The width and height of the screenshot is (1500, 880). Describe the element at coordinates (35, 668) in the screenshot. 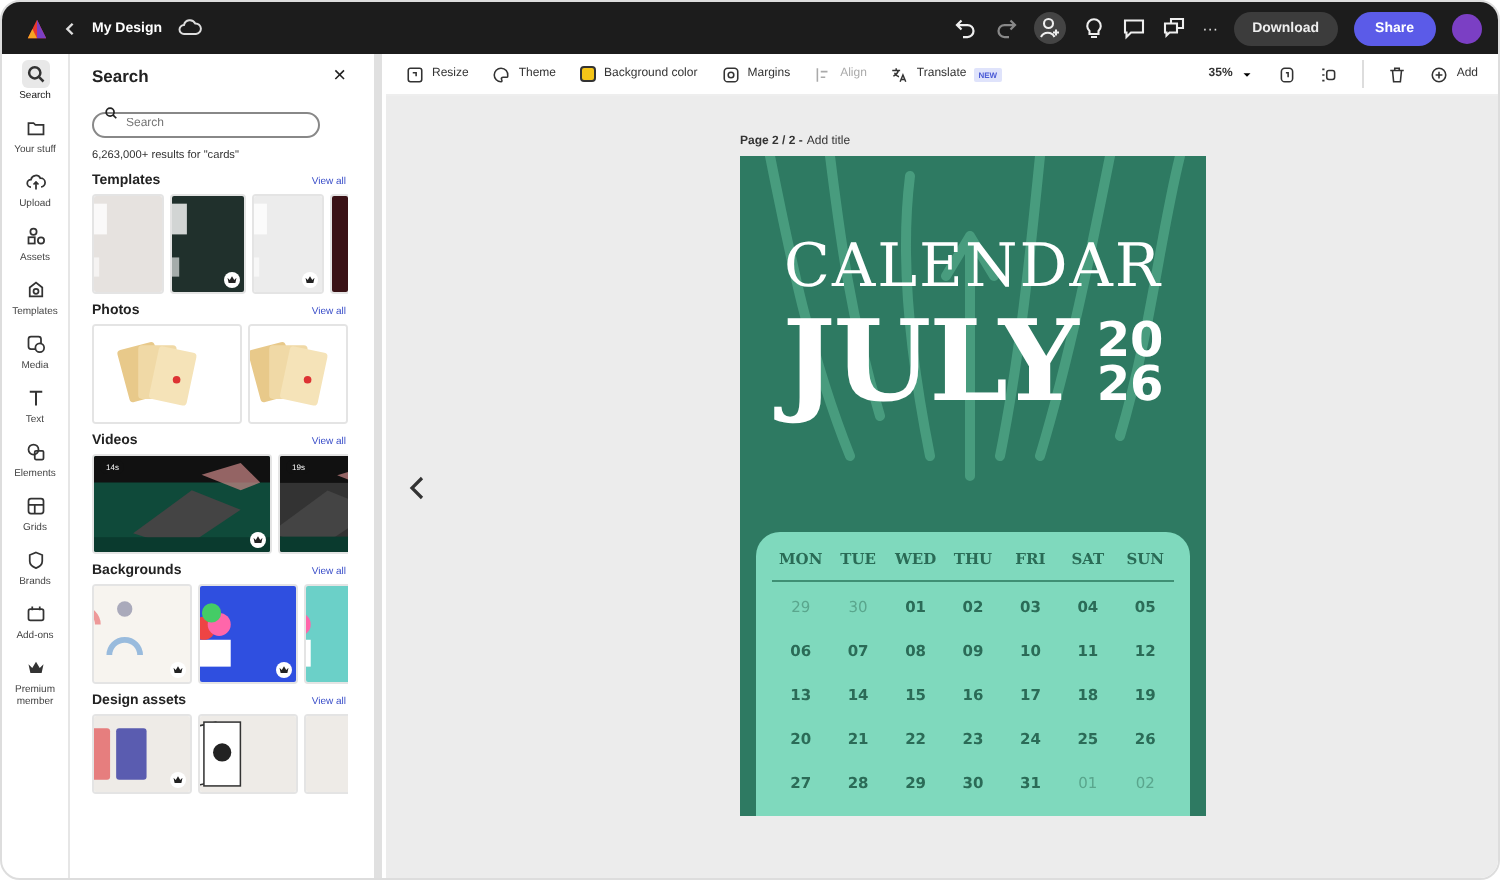

I see `crown-icon` at that location.